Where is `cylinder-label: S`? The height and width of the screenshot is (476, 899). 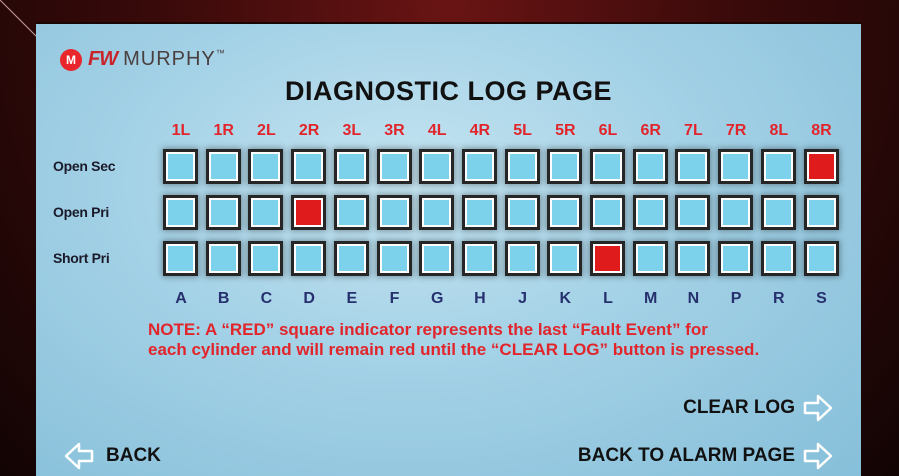
cylinder-label: S is located at coordinates (821, 298).